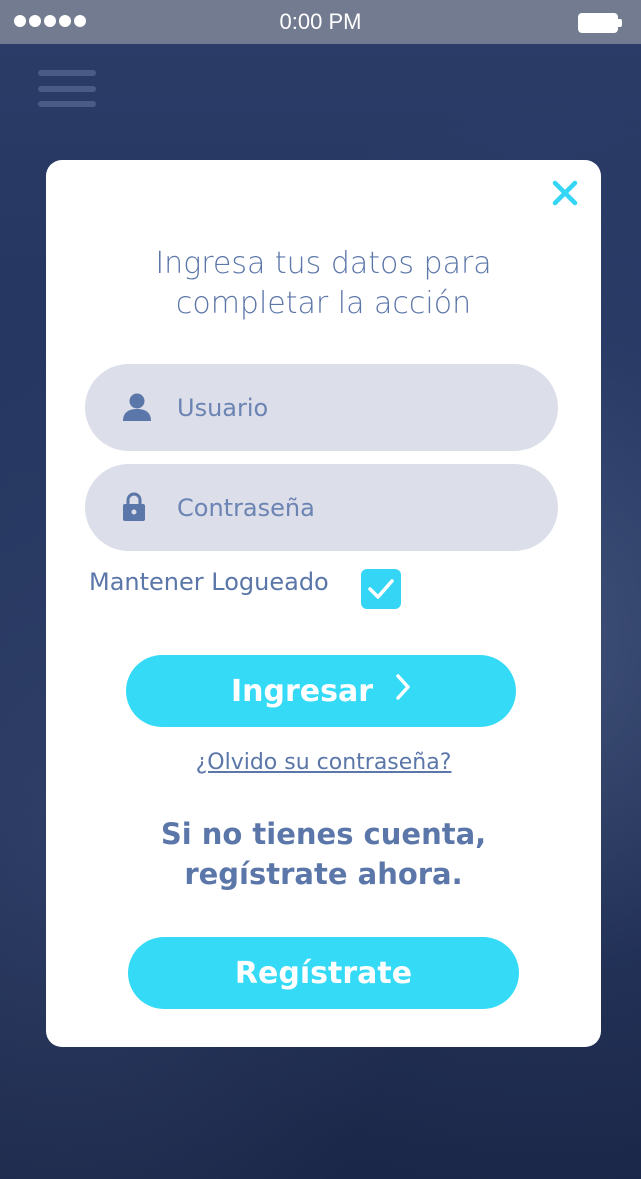 This screenshot has width=641, height=1179. Describe the element at coordinates (134, 507) in the screenshot. I see `lock-icon` at that location.